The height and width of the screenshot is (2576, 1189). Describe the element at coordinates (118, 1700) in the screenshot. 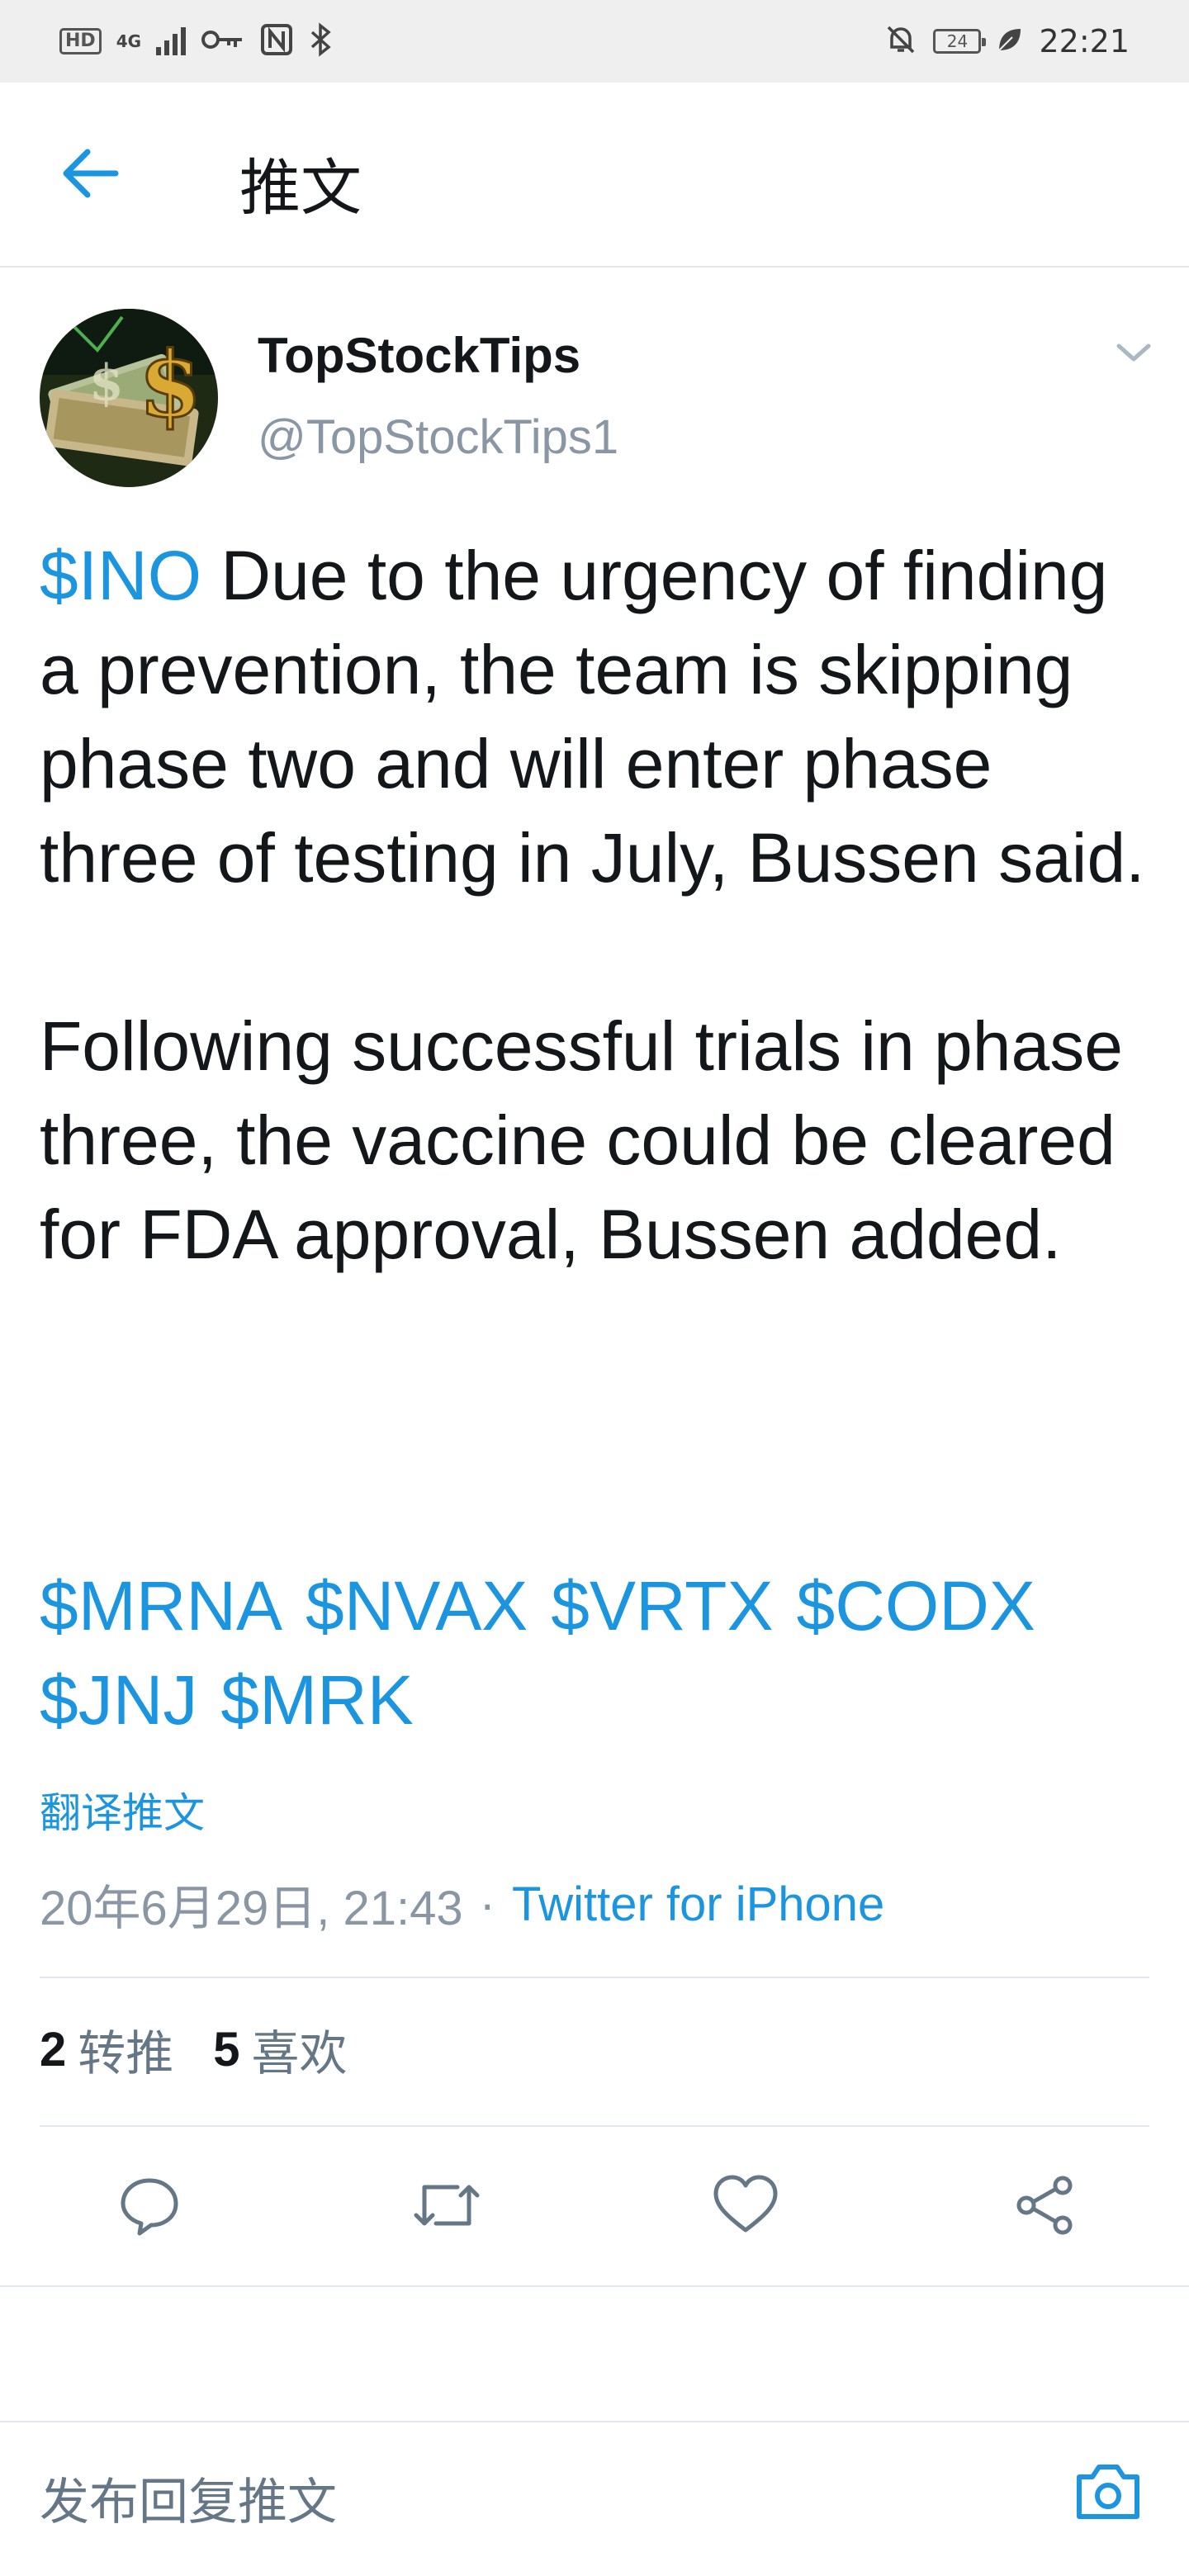

I see `cashtag-link: $JNJ` at that location.